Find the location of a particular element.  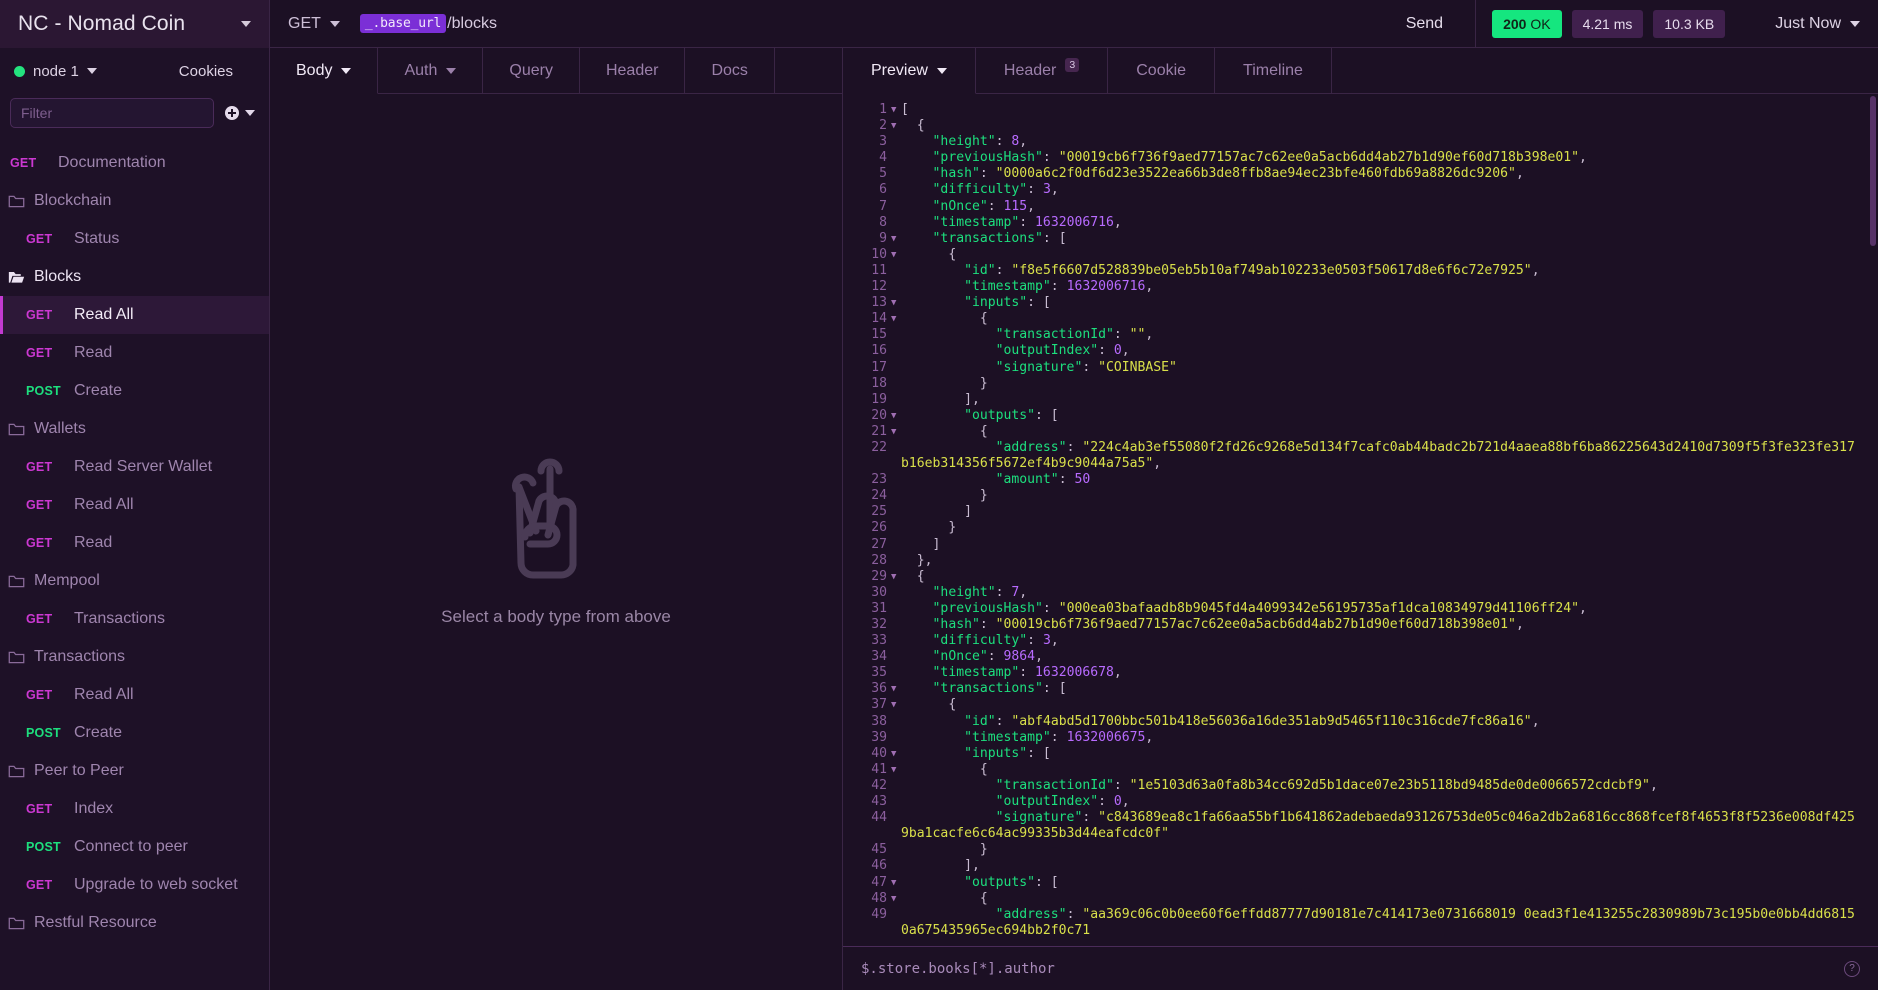

tab-auth: Auth is located at coordinates (431, 71).